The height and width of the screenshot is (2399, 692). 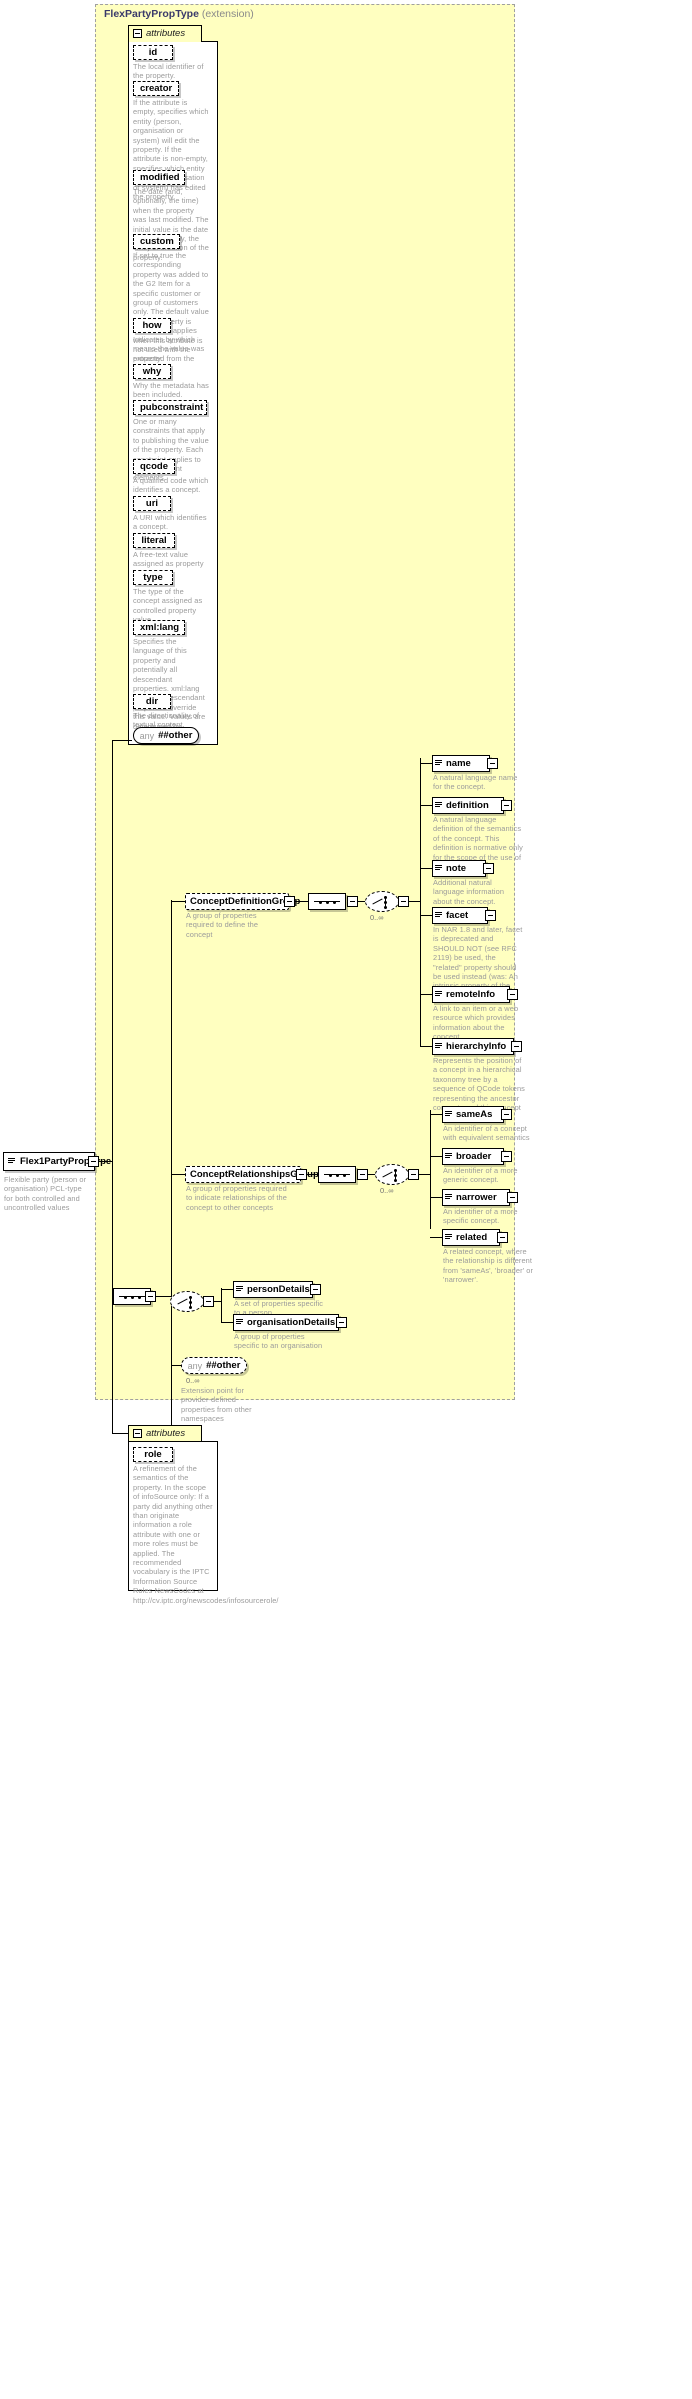 I want to click on element-broader-expand, so click(x=506, y=1156).